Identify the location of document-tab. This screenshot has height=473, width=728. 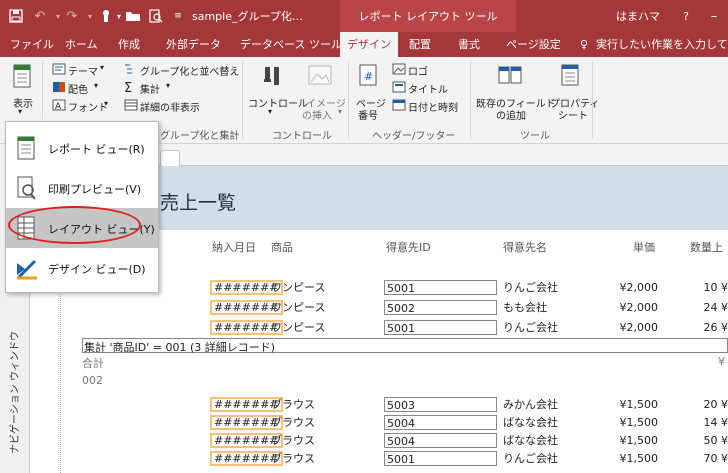
(170, 158).